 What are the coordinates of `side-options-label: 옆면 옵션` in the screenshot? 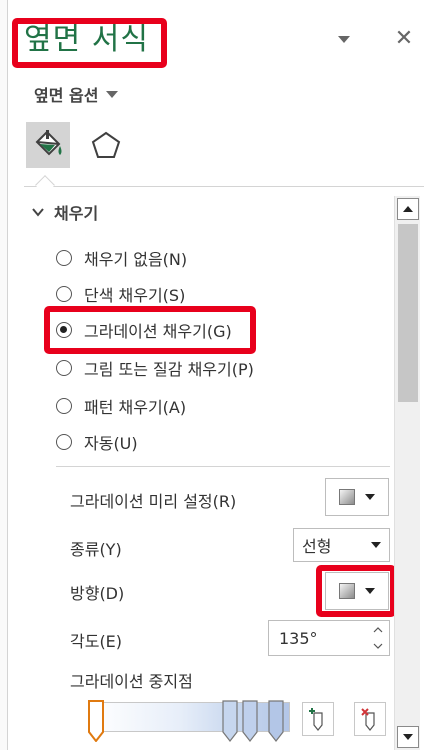 It's located at (66, 95).